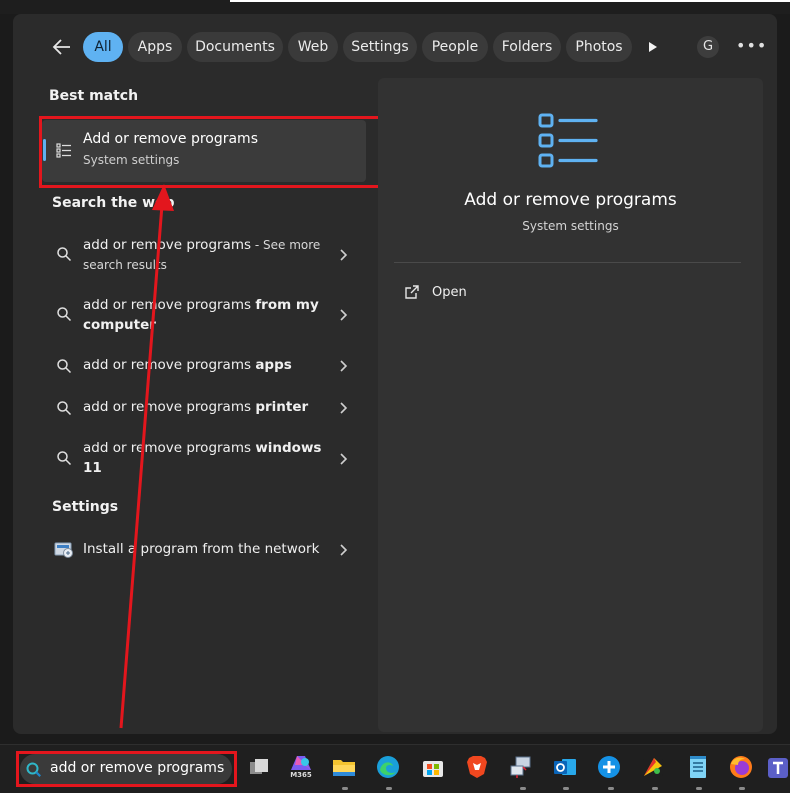  I want to click on tab-all: All, so click(103, 47).